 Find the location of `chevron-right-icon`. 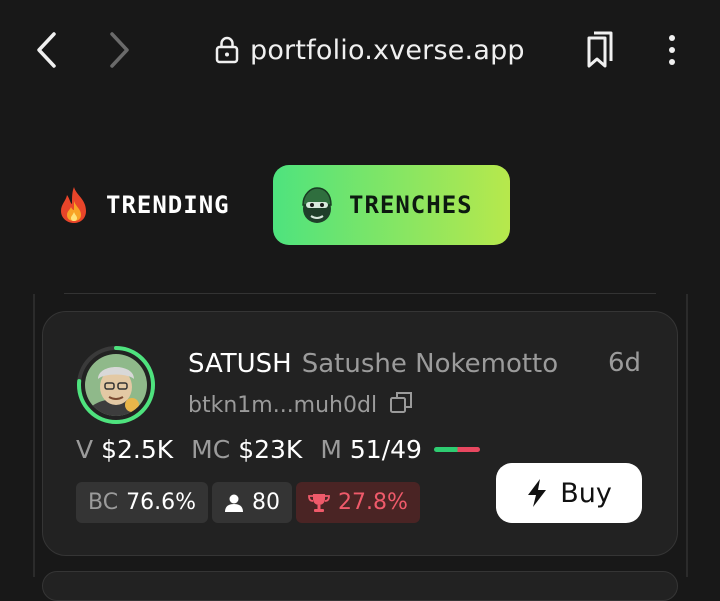

chevron-right-icon is located at coordinates (119, 50).